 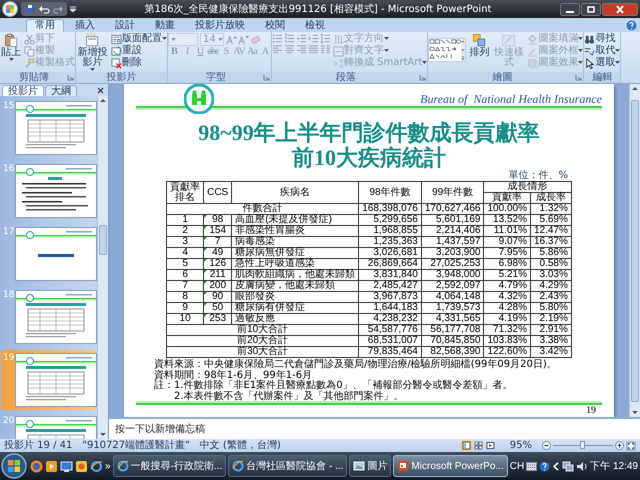 I want to click on slideshow-button, so click(x=490, y=445).